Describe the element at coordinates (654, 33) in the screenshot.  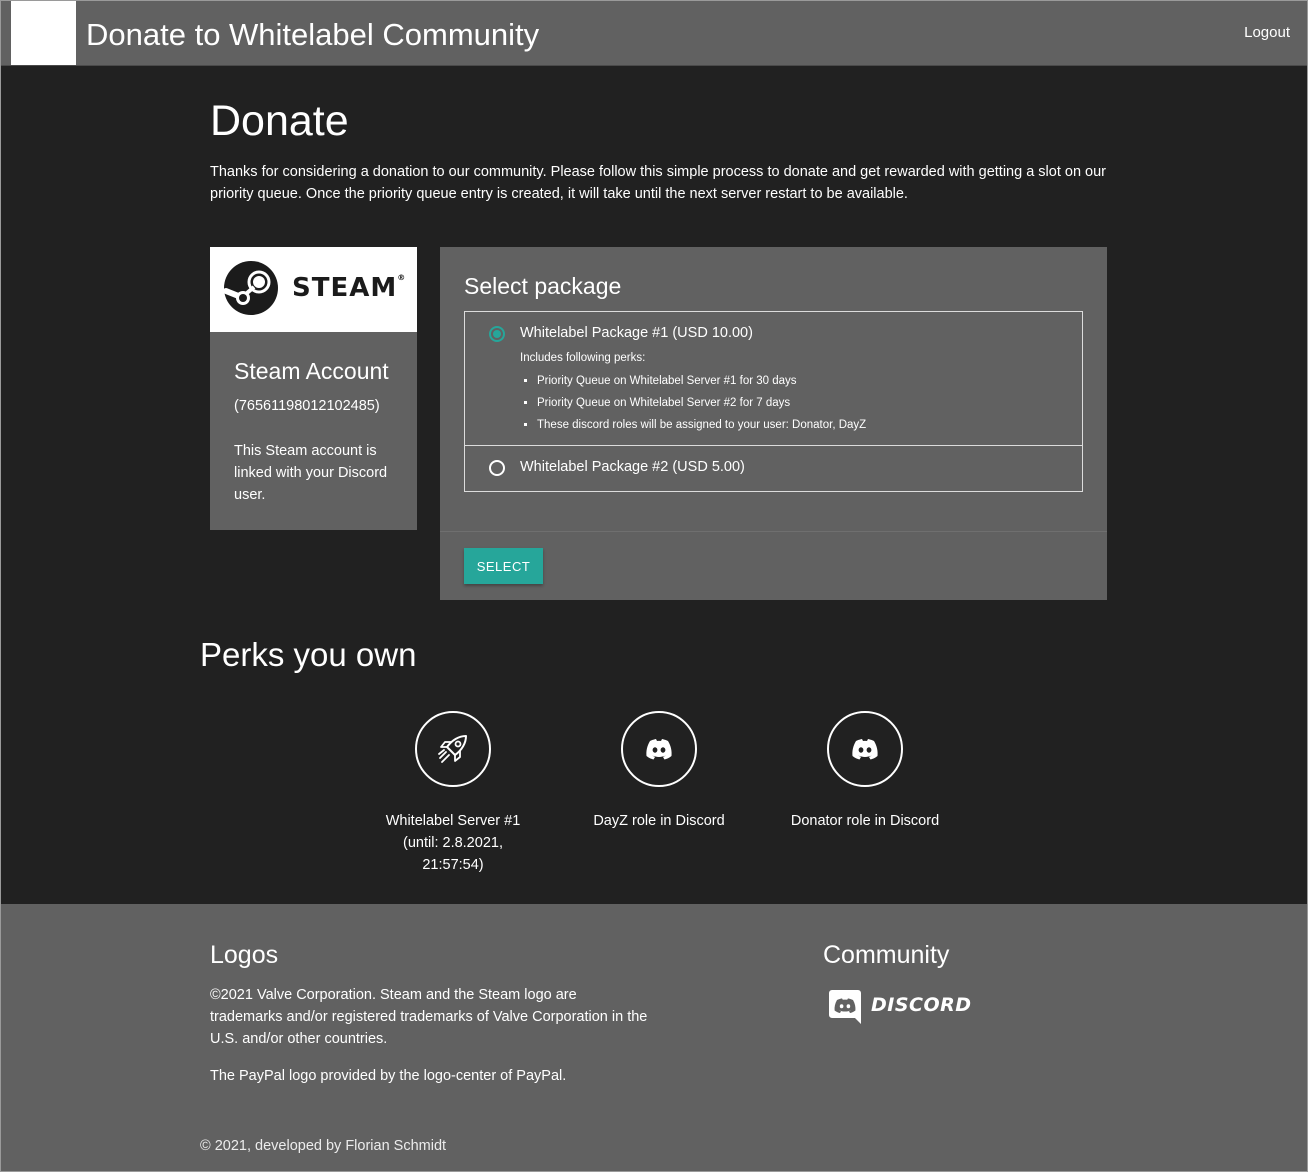
I see `top-navbar: Donate to Whitelabel Community Logout` at that location.